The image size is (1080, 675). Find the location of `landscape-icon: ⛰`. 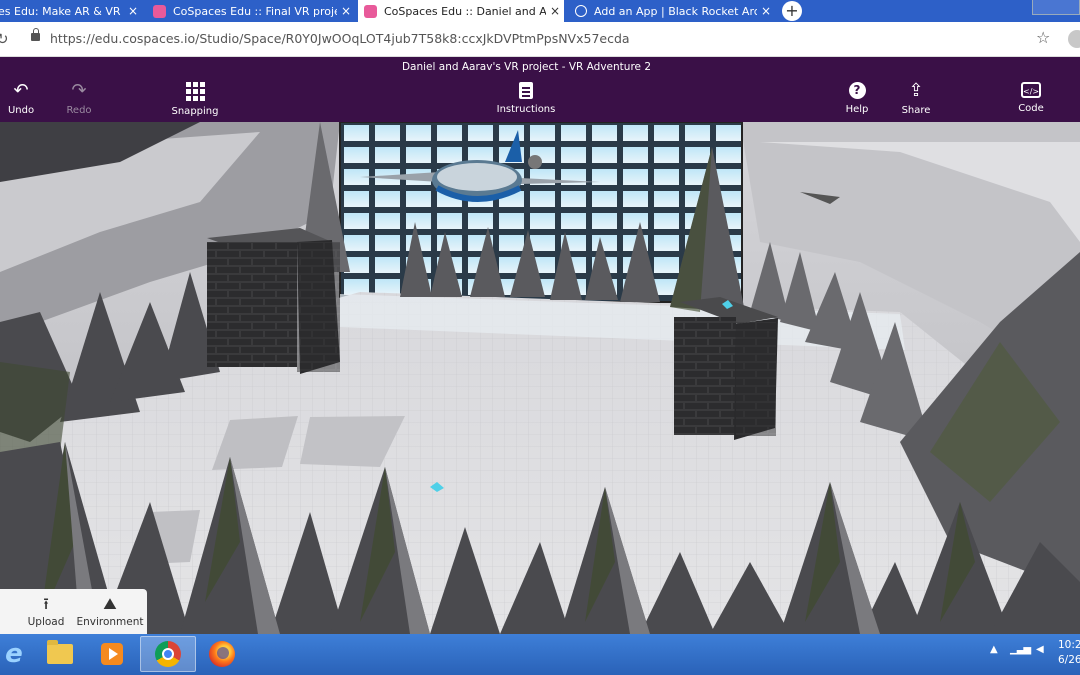

landscape-icon: ⛰ is located at coordinates (110, 603).